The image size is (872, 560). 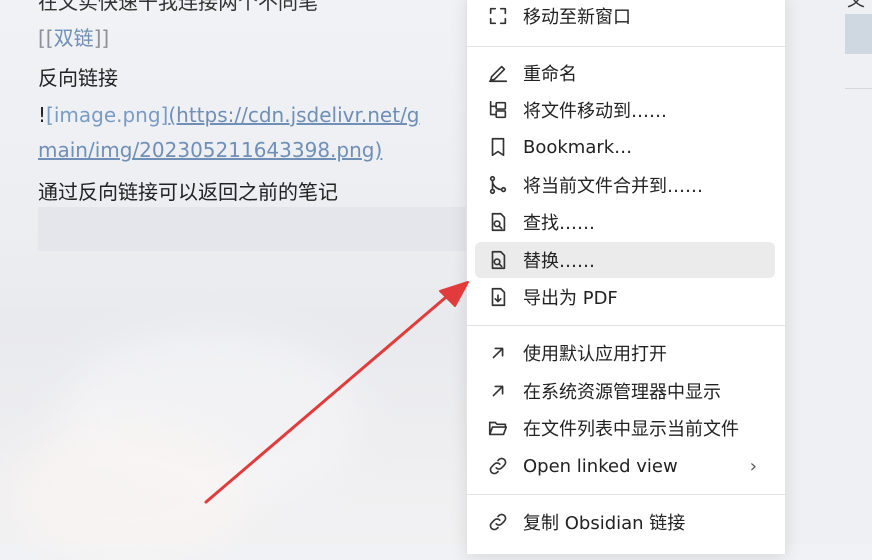 I want to click on image-alt-text: [image.png], so click(x=107, y=115).